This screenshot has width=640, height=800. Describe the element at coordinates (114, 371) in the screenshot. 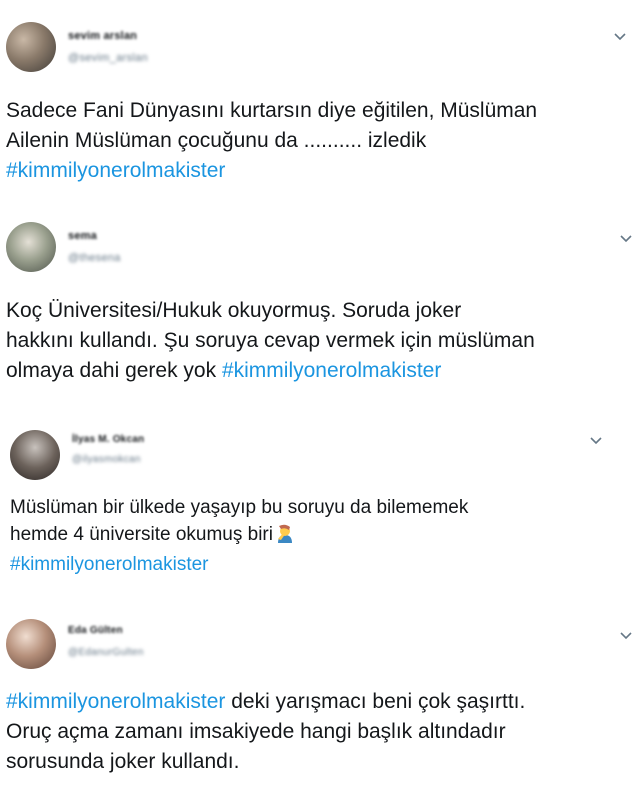

I see `tweet-line: olmaya dahi gerek yok` at that location.